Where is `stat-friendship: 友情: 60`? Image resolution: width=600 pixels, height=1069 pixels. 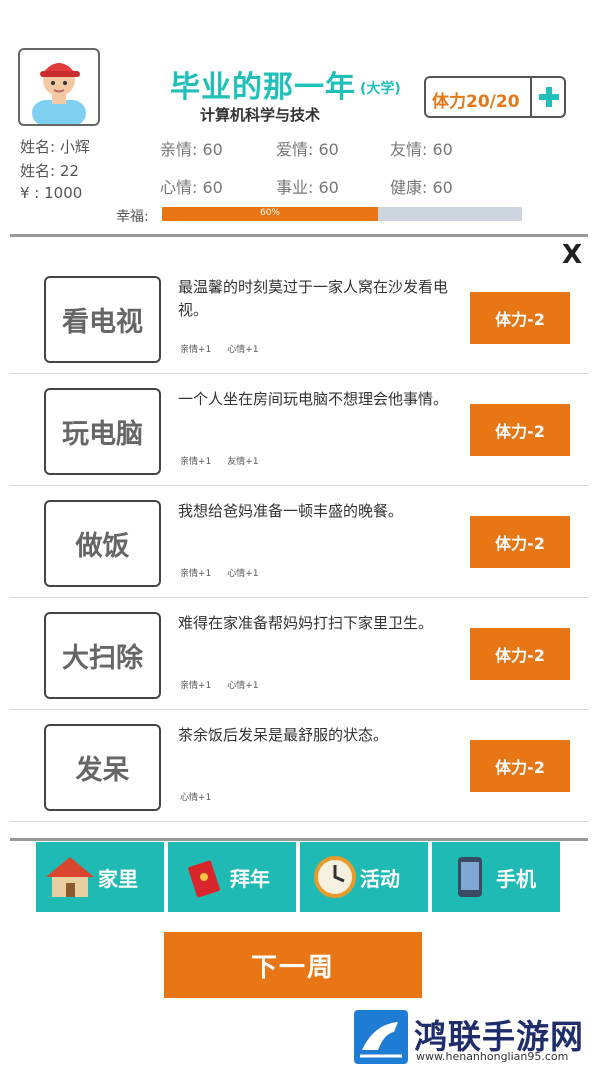 stat-friendship: 友情: 60 is located at coordinates (421, 149).